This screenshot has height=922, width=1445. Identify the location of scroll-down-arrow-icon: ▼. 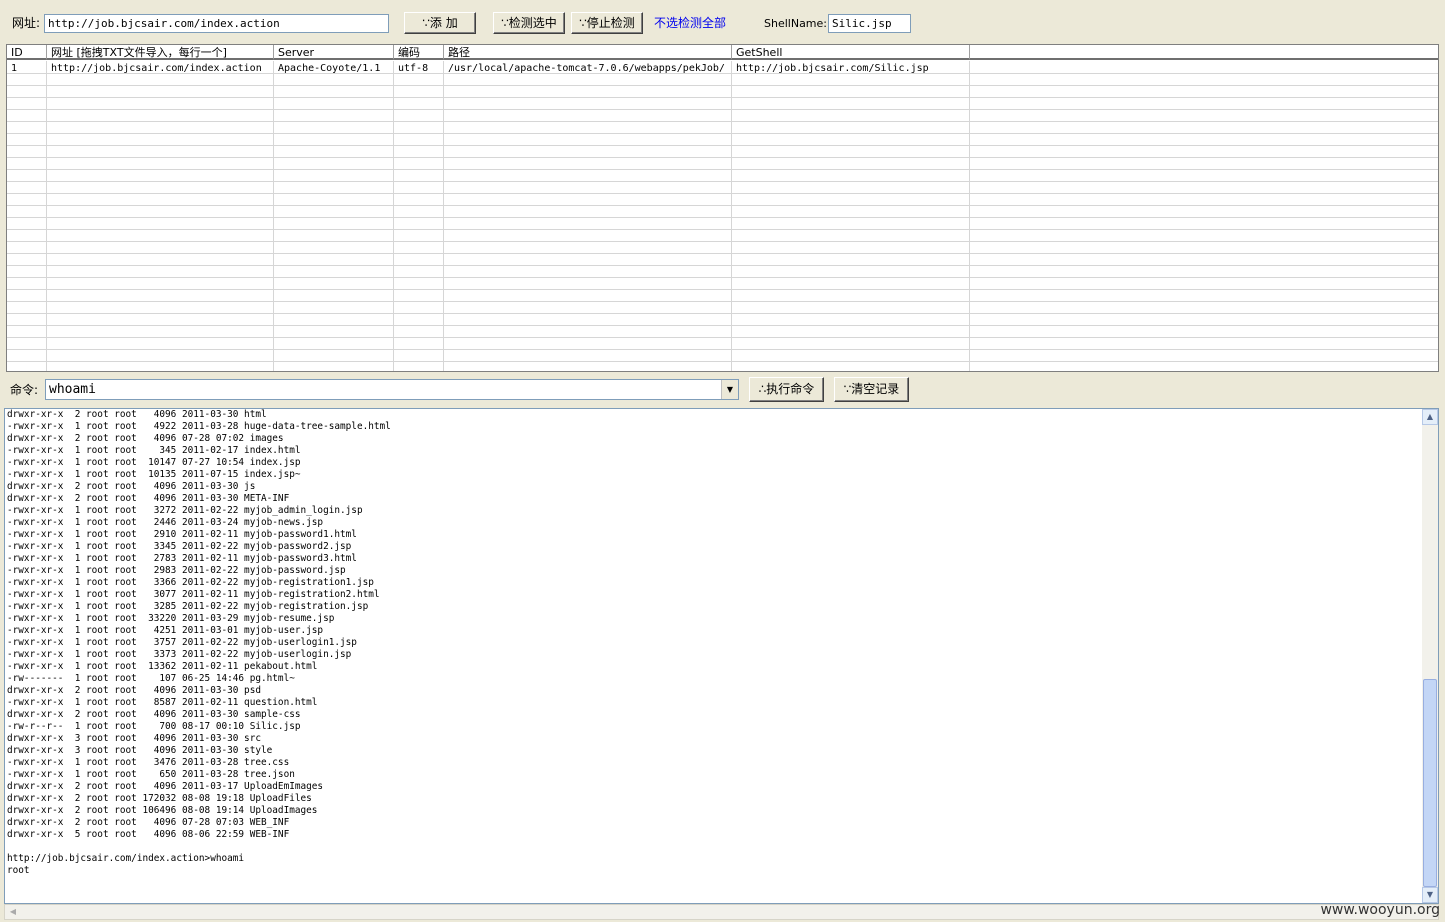
(1430, 895).